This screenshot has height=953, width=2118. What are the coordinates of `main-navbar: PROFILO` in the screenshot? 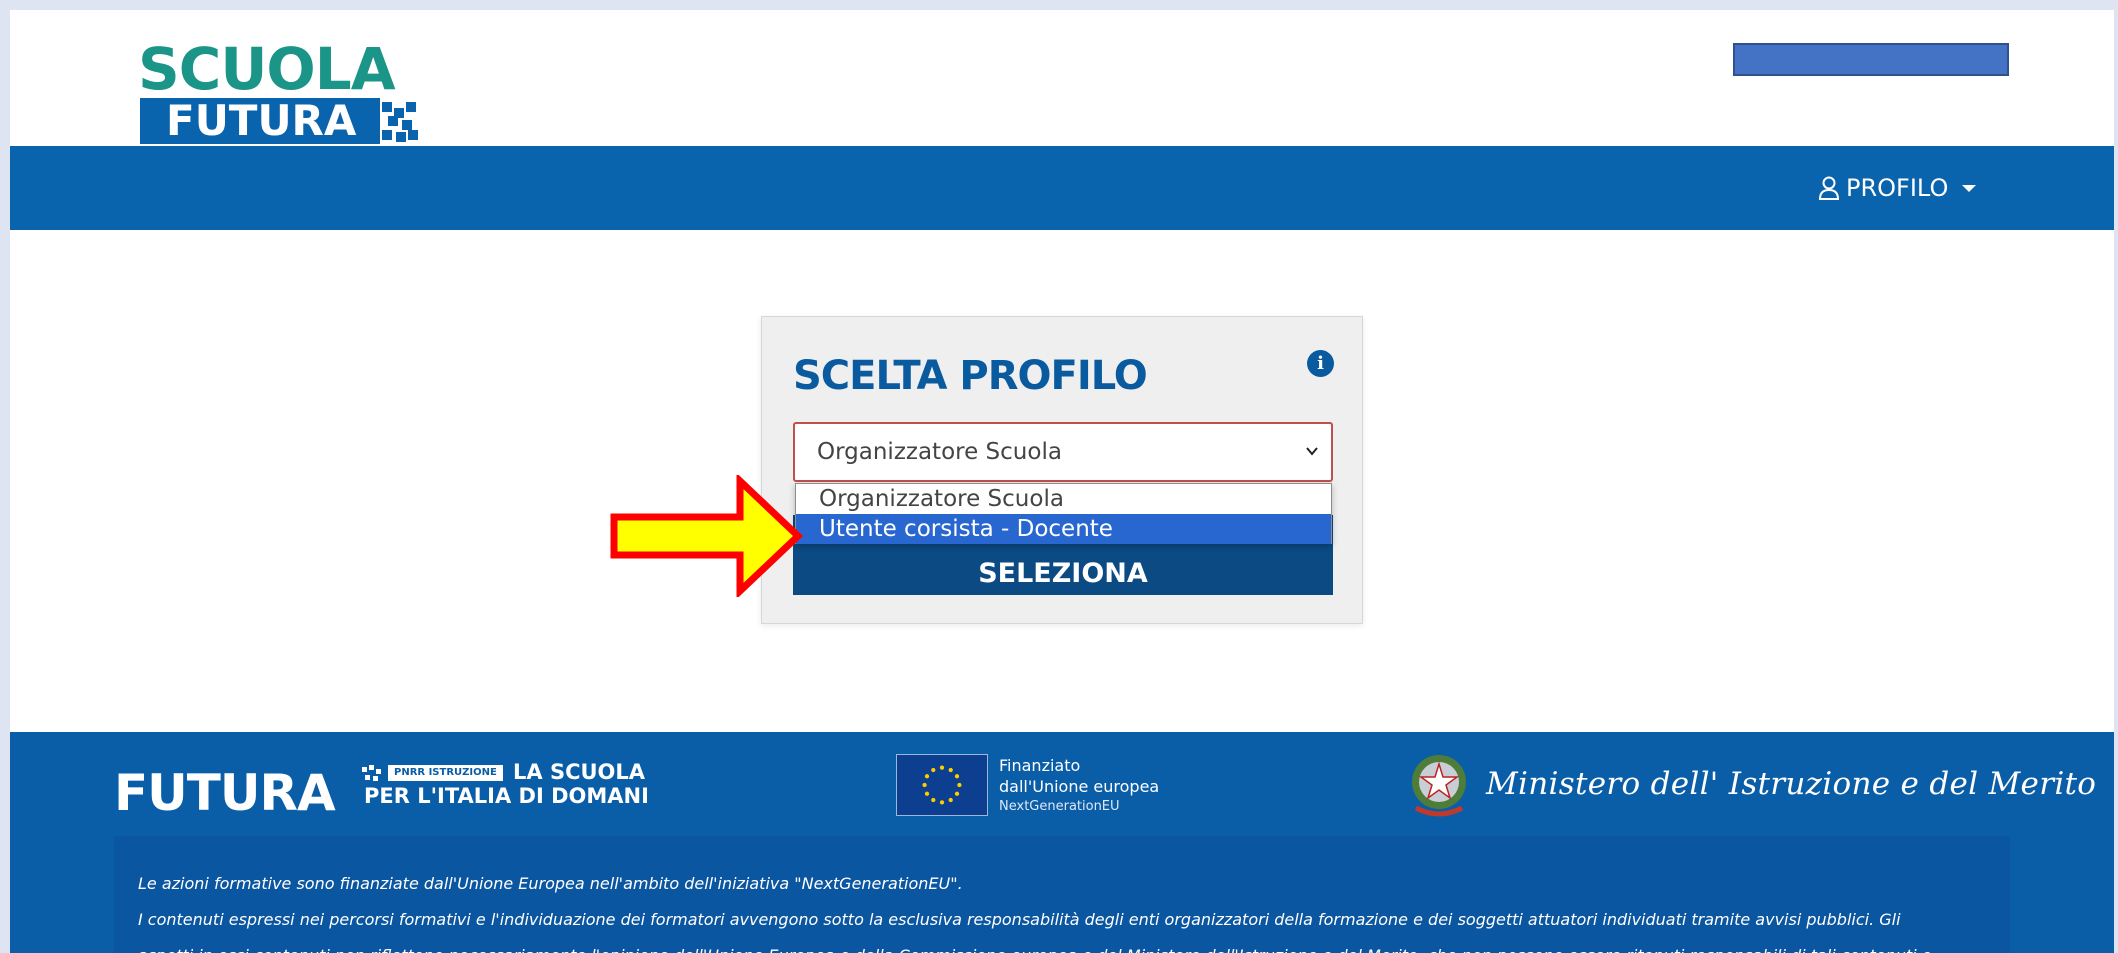 It's located at (1062, 188).